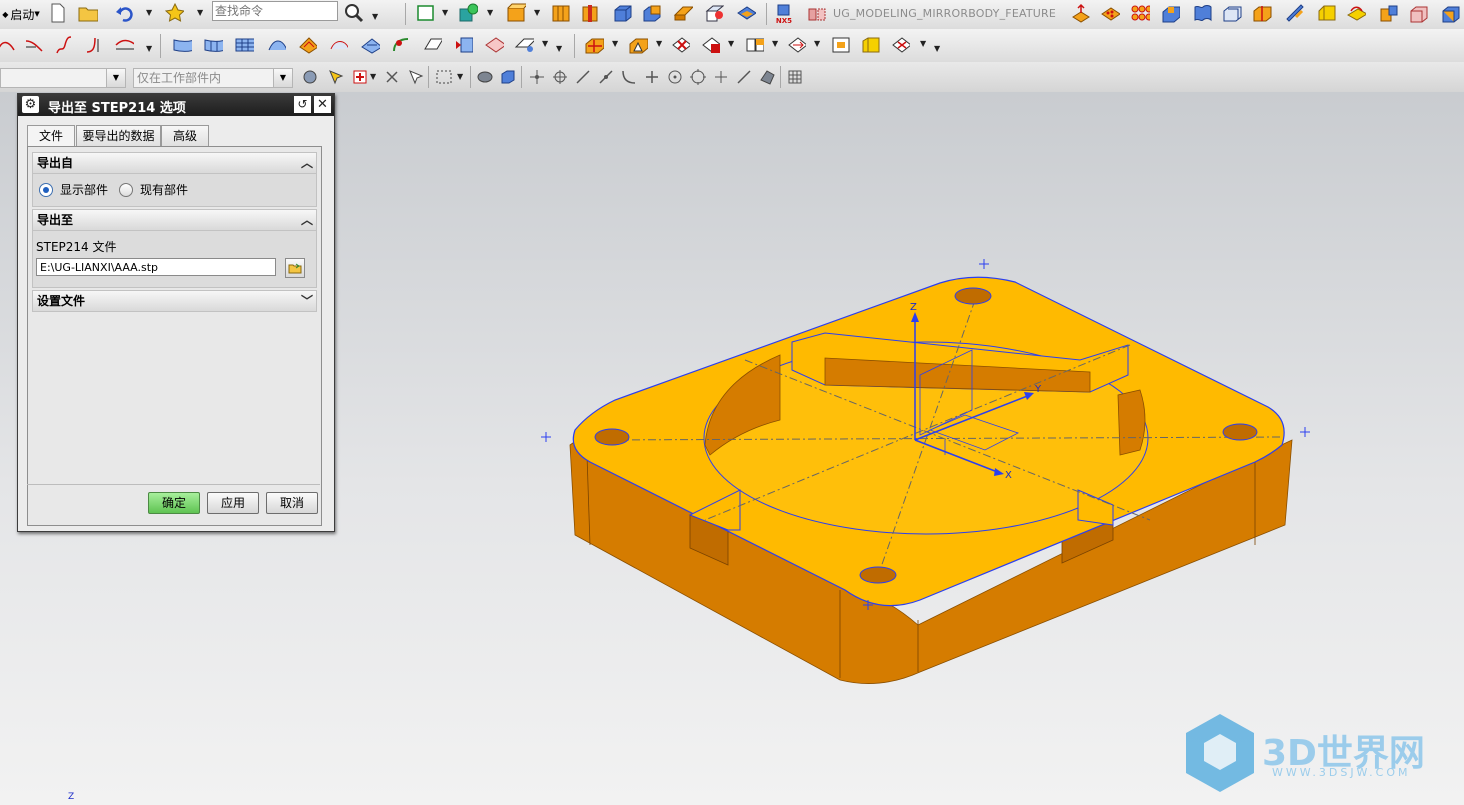 This screenshot has width=1464, height=805. I want to click on select-all-icon, so click(360, 77).